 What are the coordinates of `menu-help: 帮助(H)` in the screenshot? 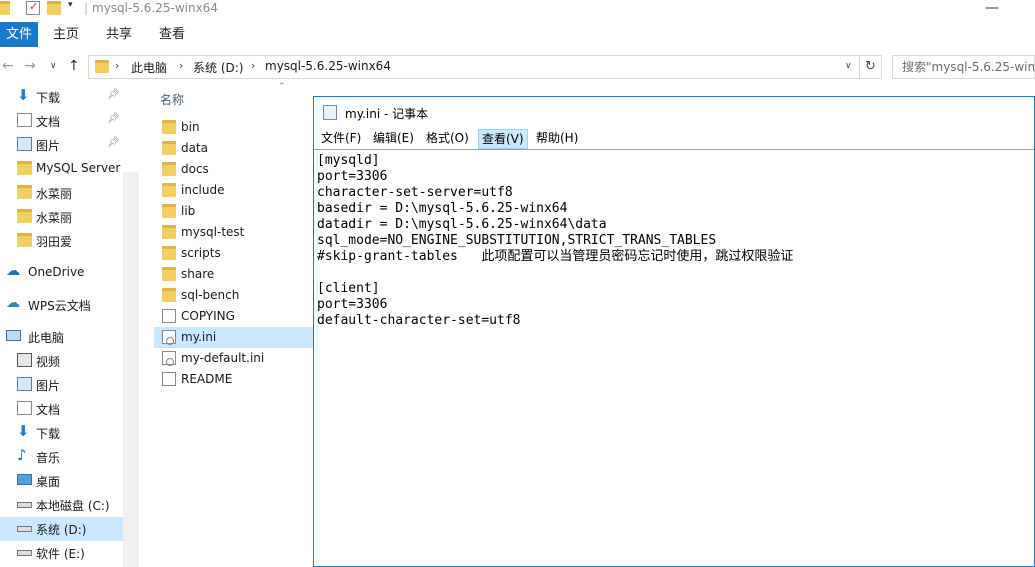 It's located at (557, 139).